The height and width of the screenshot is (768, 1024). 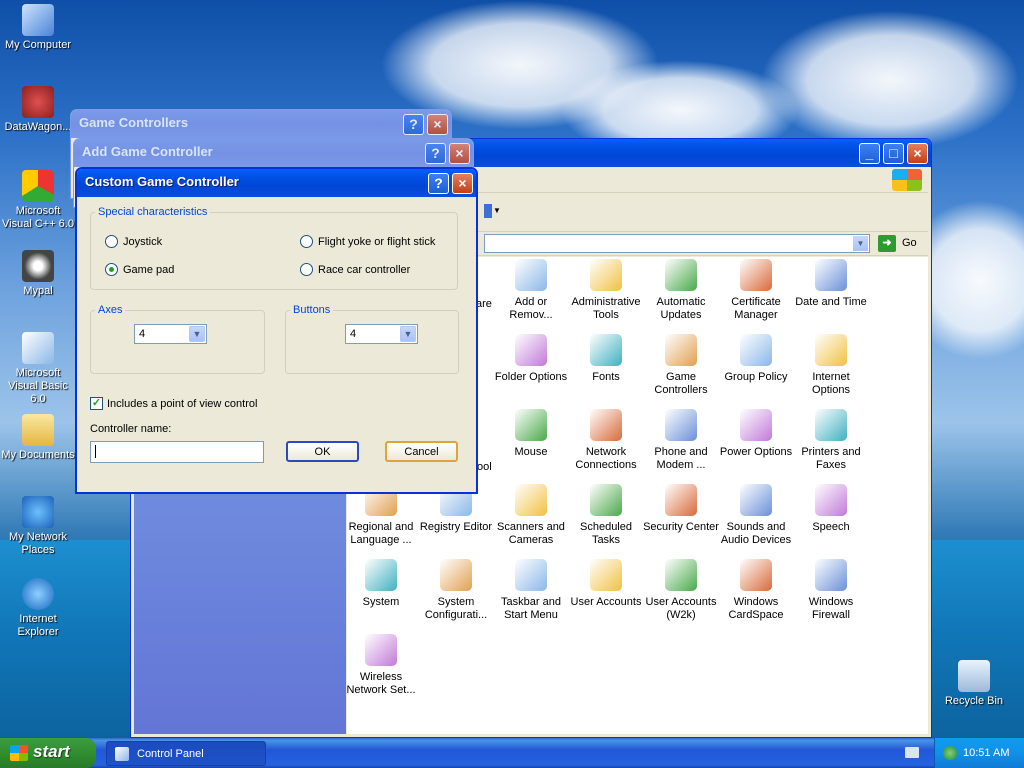 I want to click on clock: 10:51 AM, so click(x=986, y=753).